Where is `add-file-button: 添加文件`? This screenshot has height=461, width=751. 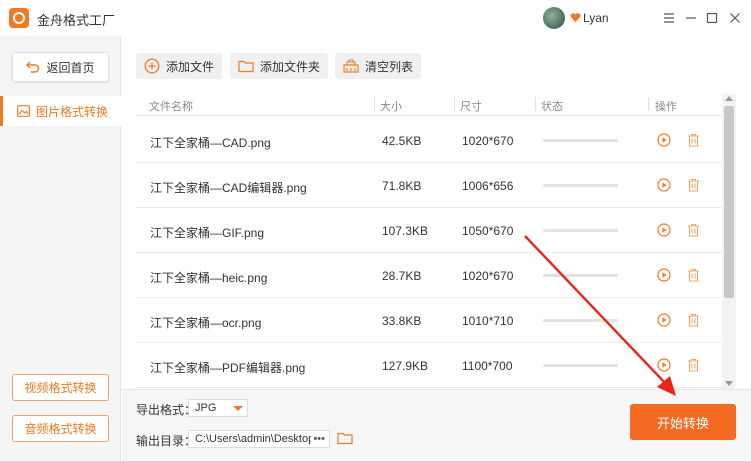 add-file-button: 添加文件 is located at coordinates (179, 66).